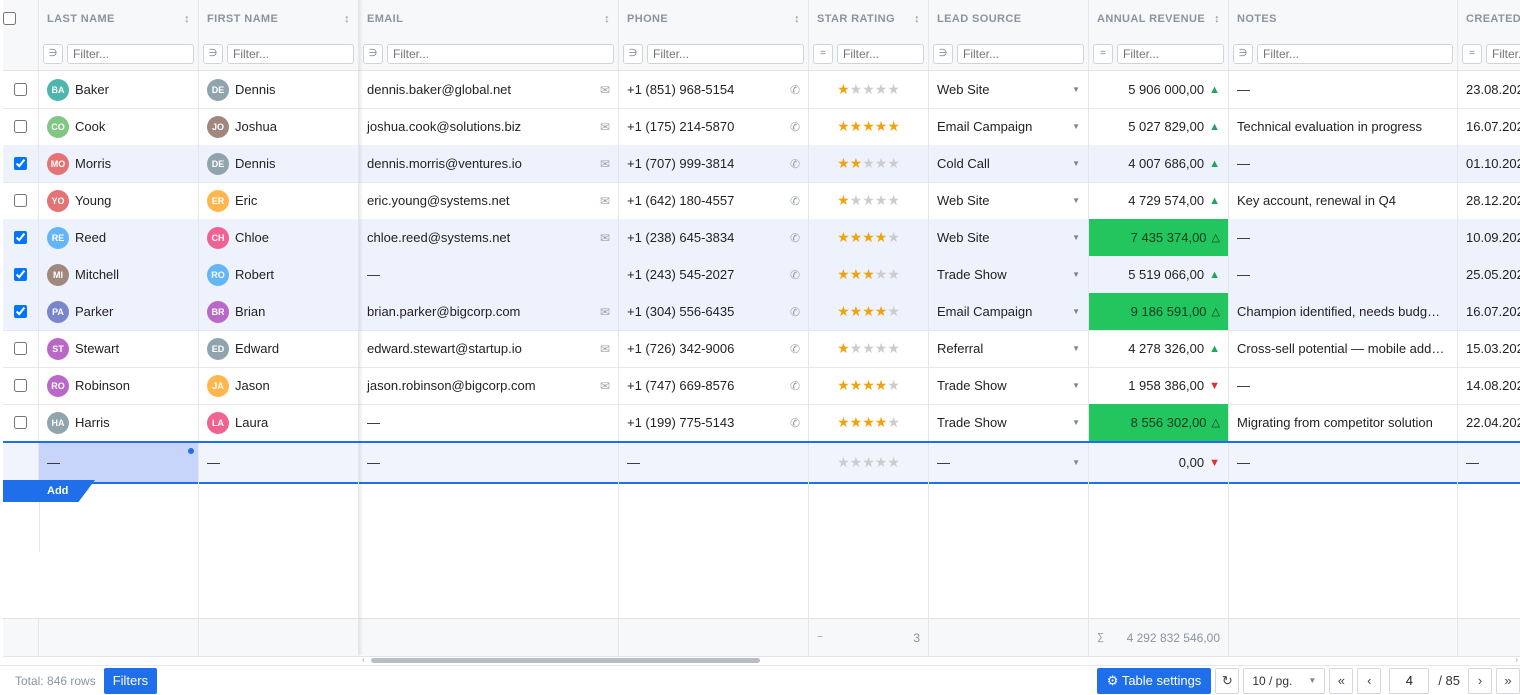  What do you see at coordinates (1159, 422) in the screenshot?
I see `annual-revenue-cell: 8 556 302,00 △` at bounding box center [1159, 422].